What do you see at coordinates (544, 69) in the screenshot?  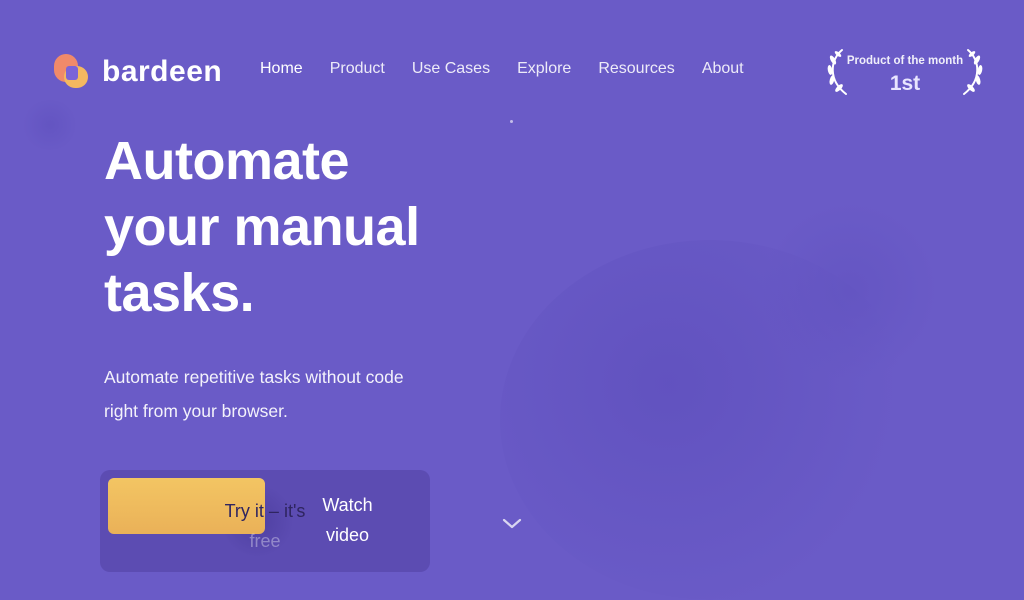 I see `nav-item-explore: Explore` at bounding box center [544, 69].